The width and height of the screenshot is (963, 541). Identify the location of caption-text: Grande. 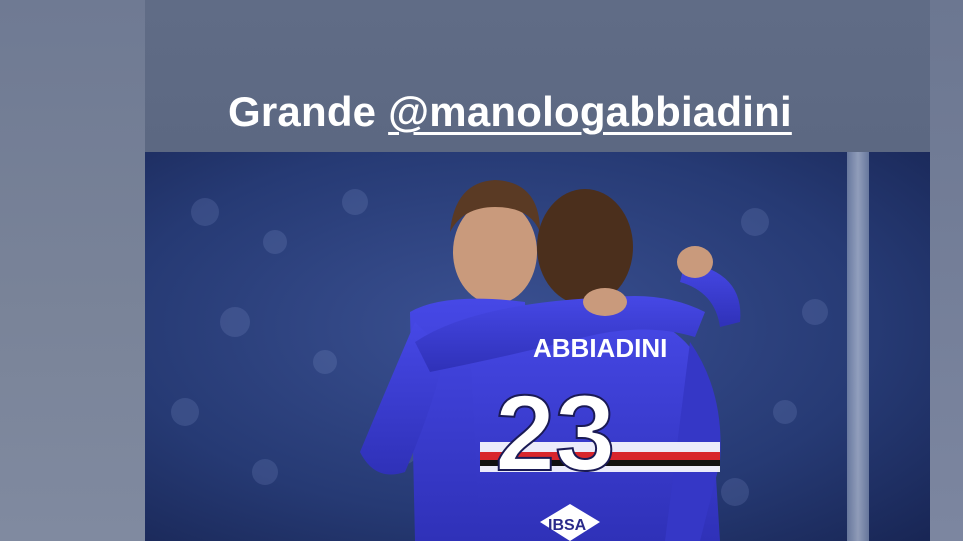
(308, 111).